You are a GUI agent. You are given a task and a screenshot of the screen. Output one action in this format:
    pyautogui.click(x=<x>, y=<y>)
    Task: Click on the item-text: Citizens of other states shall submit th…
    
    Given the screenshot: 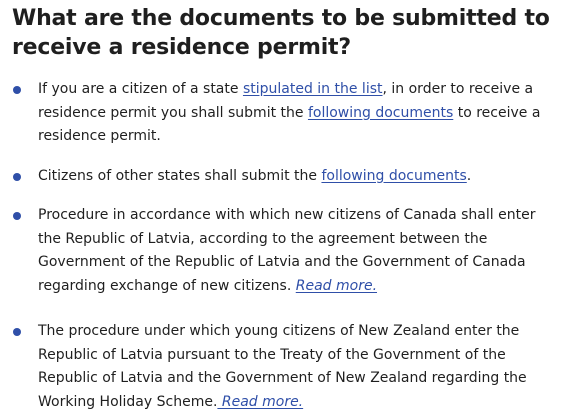 What is the action you would take?
    pyautogui.click(x=180, y=175)
    